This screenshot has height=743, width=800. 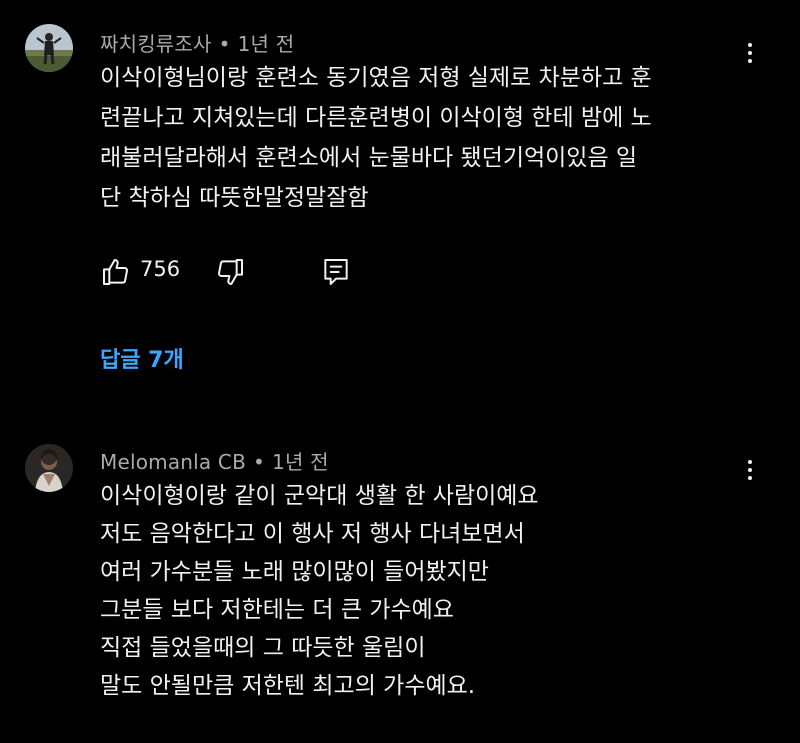 I want to click on like-count: 756, so click(x=160, y=269).